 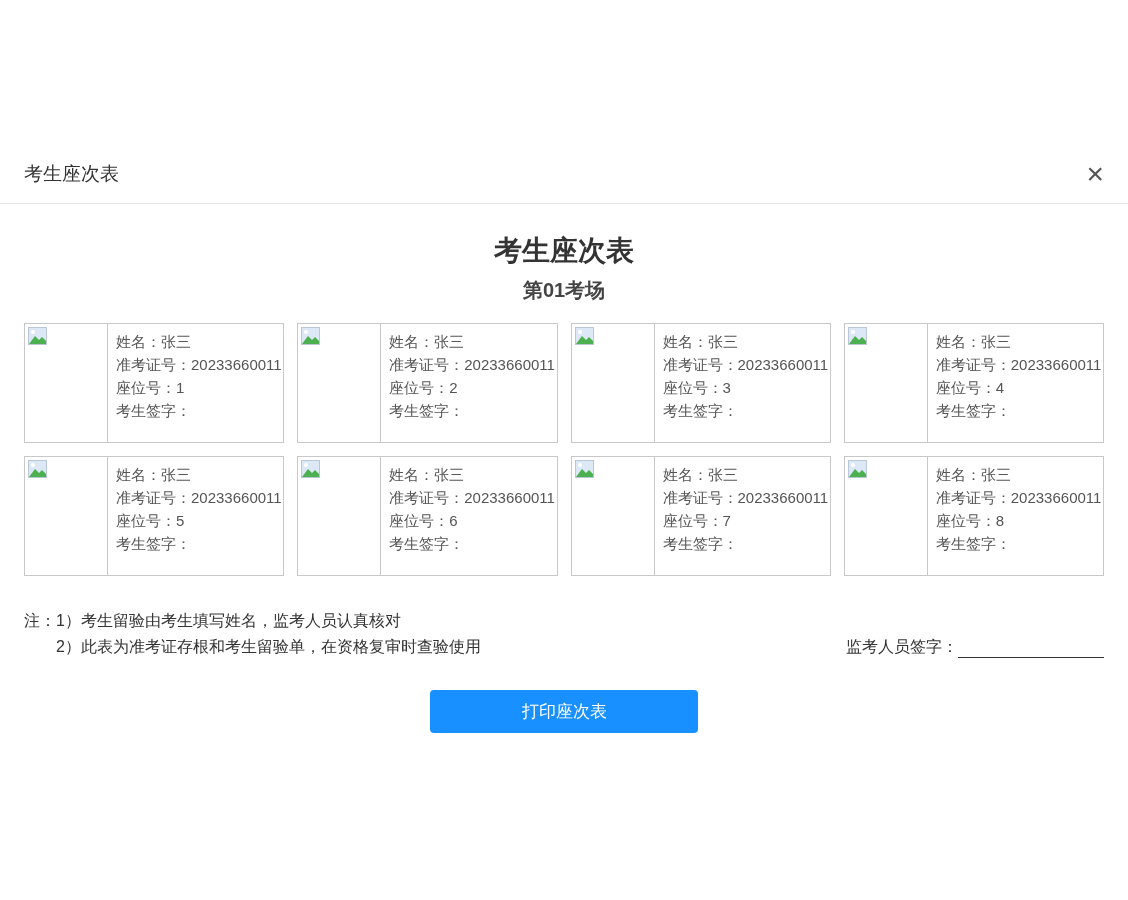 What do you see at coordinates (268, 647) in the screenshot?
I see `note-text: 2）此表为准考证存根和考生留验单，在资格复审时查验使用` at bounding box center [268, 647].